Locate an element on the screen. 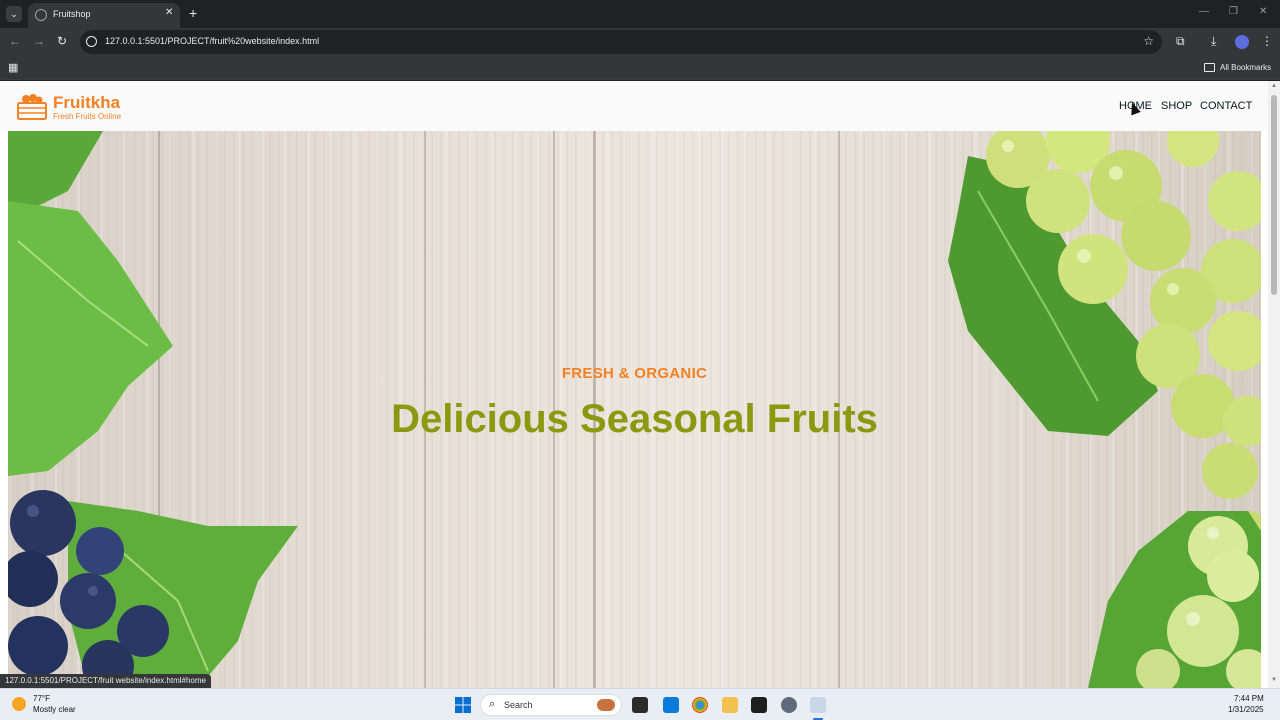 Image resolution: width=1280 pixels, height=720 pixels. search-icon: ⌕ is located at coordinates (492, 704).